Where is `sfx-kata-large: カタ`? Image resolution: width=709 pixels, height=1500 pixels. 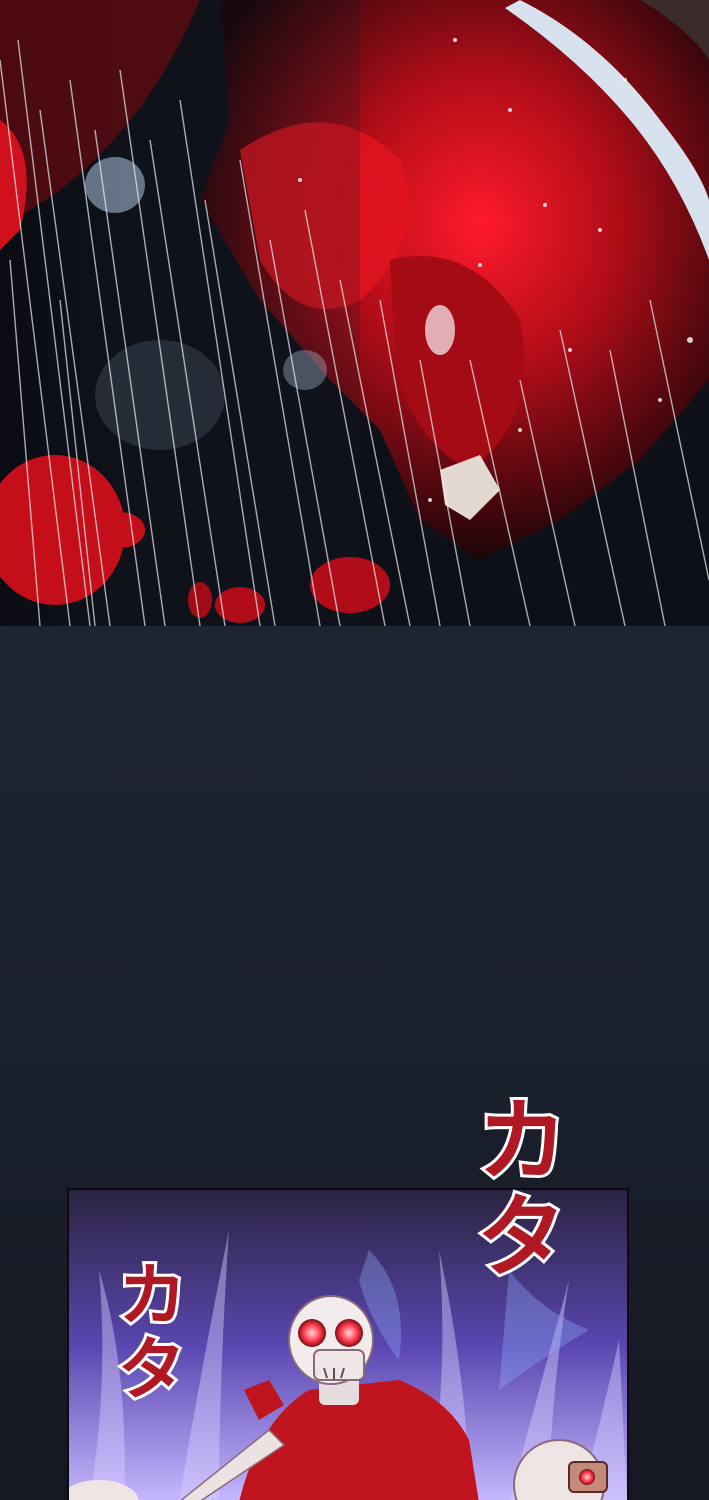
sfx-kata-large: カタ is located at coordinates (514, 1188).